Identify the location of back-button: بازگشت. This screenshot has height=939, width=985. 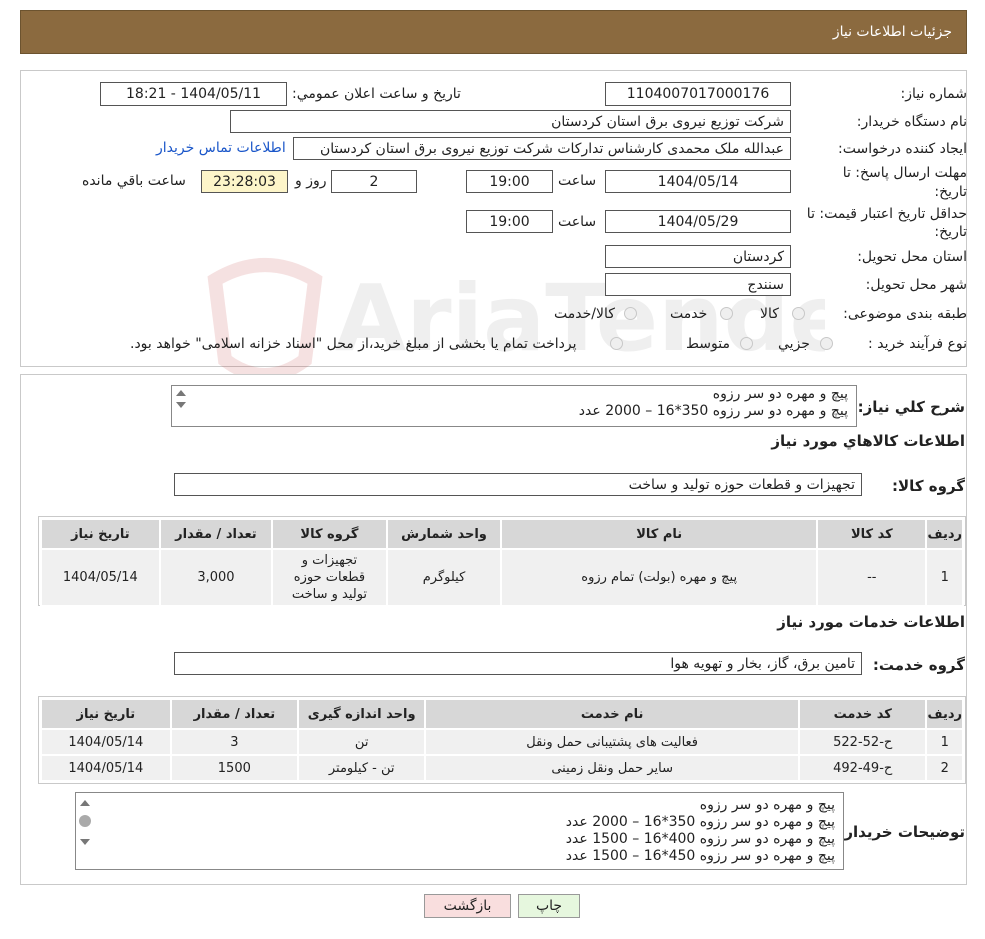
(467, 906).